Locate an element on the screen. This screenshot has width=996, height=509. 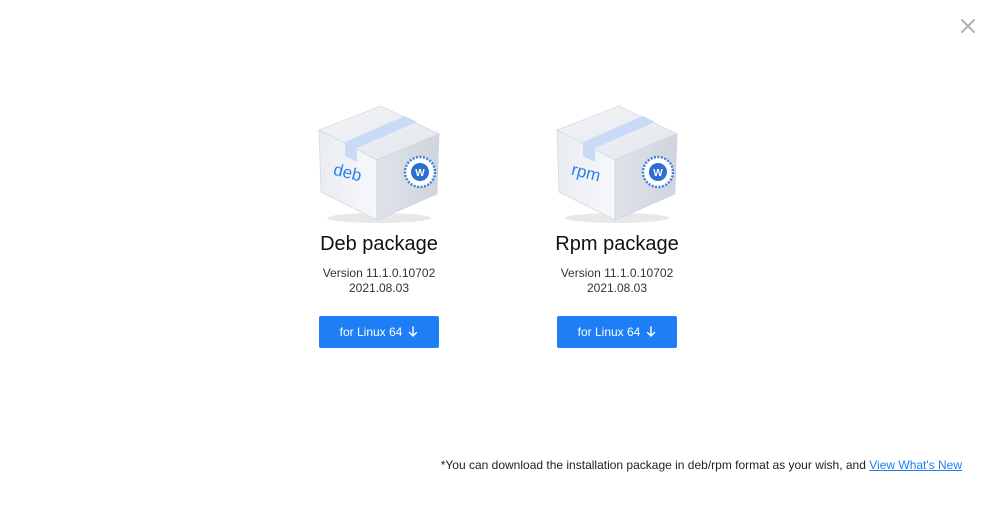
rpm-box-icon: rpm W is located at coordinates (617, 164).